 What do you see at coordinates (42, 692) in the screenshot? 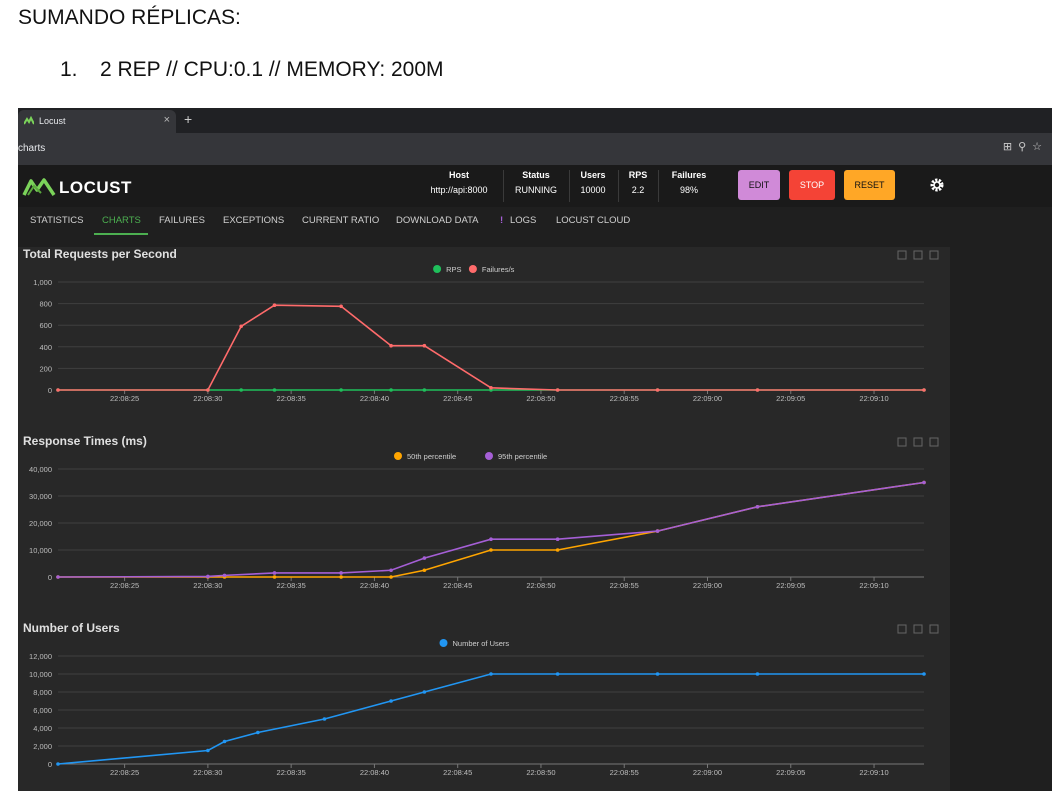
I see `y-tick-label: 8,000` at bounding box center [42, 692].